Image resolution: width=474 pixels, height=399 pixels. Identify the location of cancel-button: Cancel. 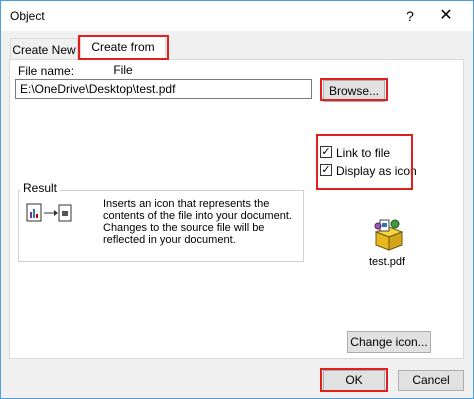
(431, 380).